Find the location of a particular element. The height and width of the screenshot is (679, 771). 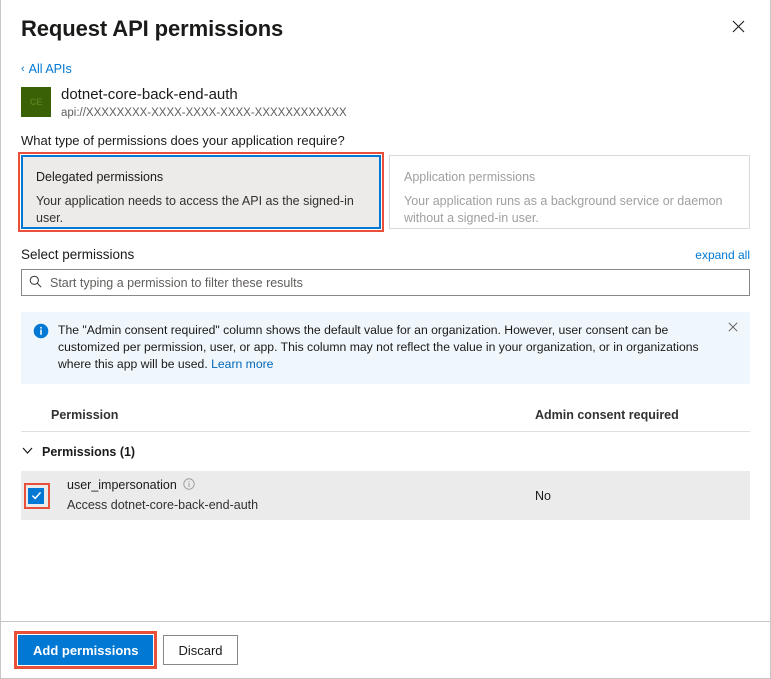

permission-filter-box is located at coordinates (385, 282).